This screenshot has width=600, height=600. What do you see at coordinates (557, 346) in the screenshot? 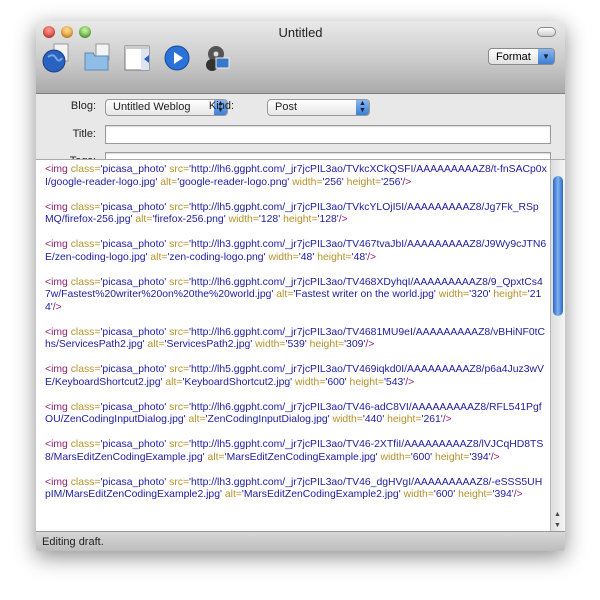
I see `vertical-scrollbar: ▲ ▼` at bounding box center [557, 346].